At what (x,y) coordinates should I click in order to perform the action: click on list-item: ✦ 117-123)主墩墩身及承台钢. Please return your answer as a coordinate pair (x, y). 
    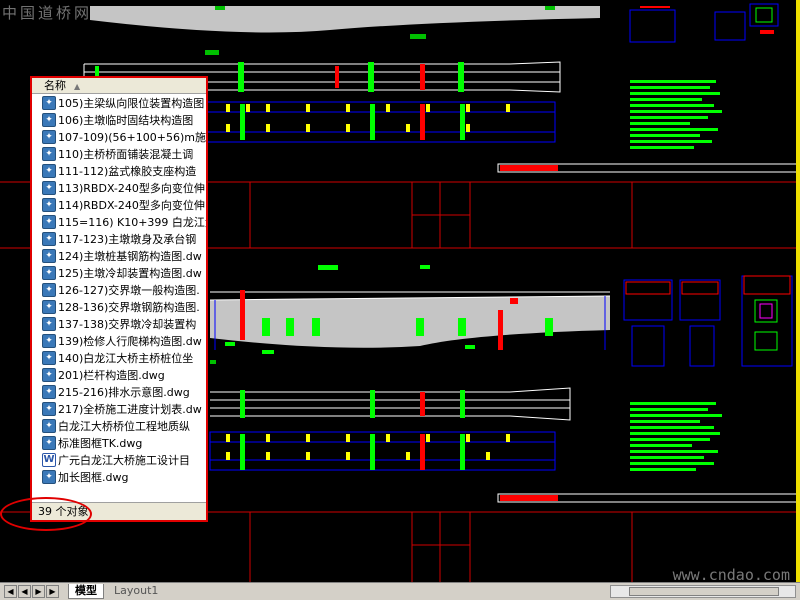
    Looking at the image, I should click on (119, 238).